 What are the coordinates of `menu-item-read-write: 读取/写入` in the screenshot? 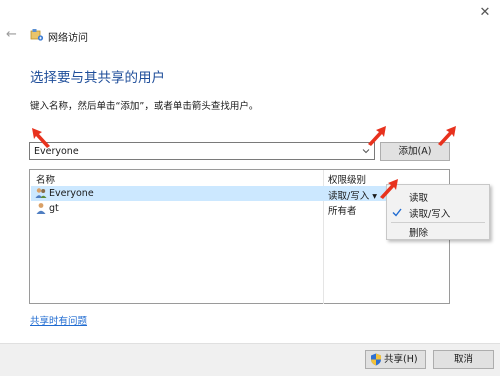 It's located at (438, 212).